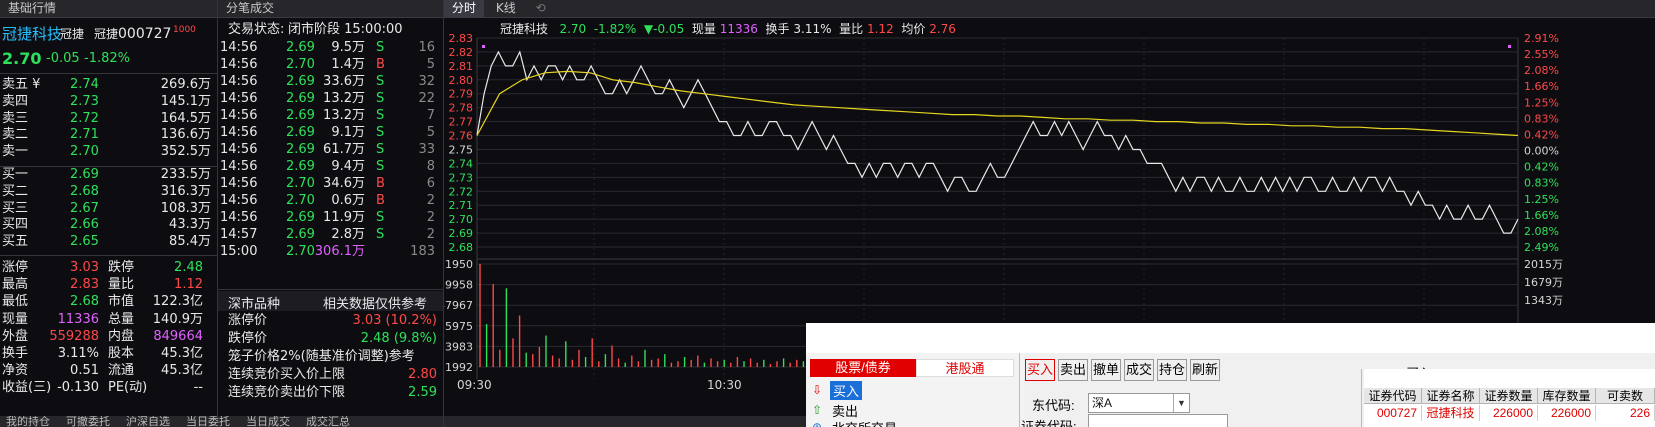 The image size is (1655, 427). I want to click on tick-direction: S, so click(380, 234).